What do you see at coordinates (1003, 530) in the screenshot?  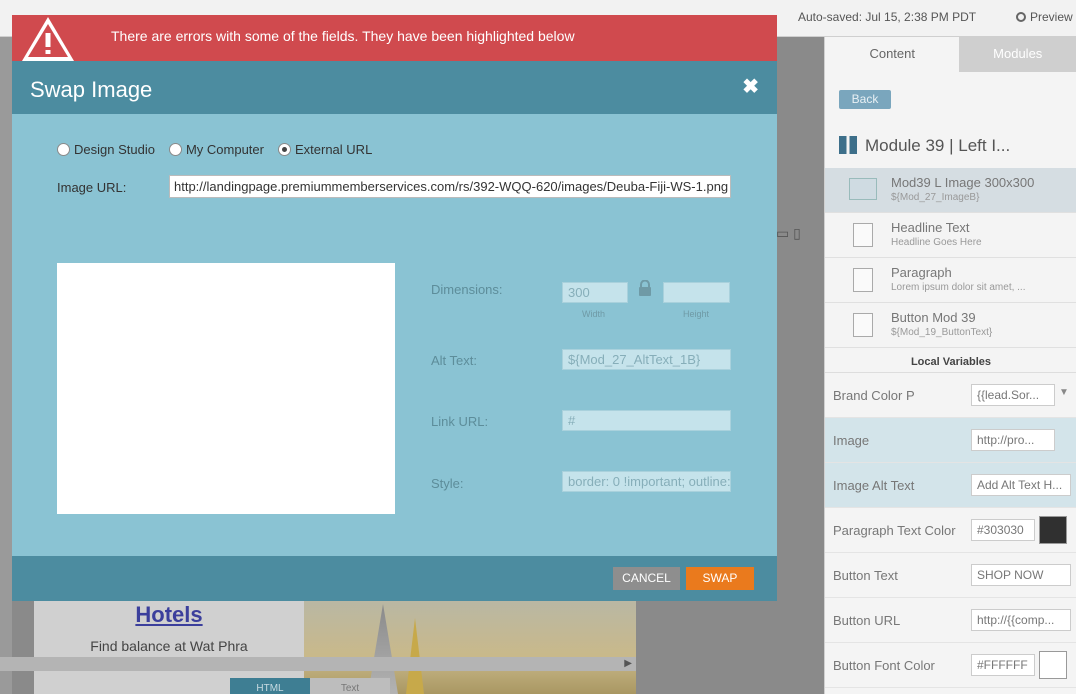 I see `variable-input: #303030` at bounding box center [1003, 530].